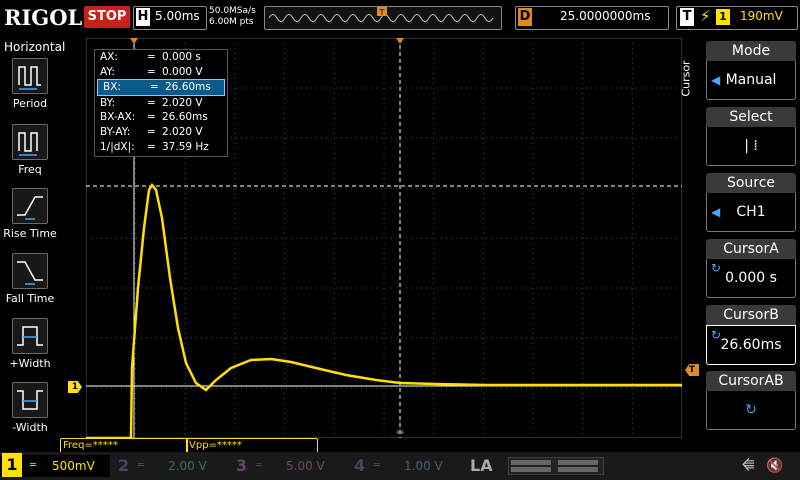  What do you see at coordinates (150, 57) in the screenshot?
I see `readout-row-ax: AX: = 0.000 s` at bounding box center [150, 57].